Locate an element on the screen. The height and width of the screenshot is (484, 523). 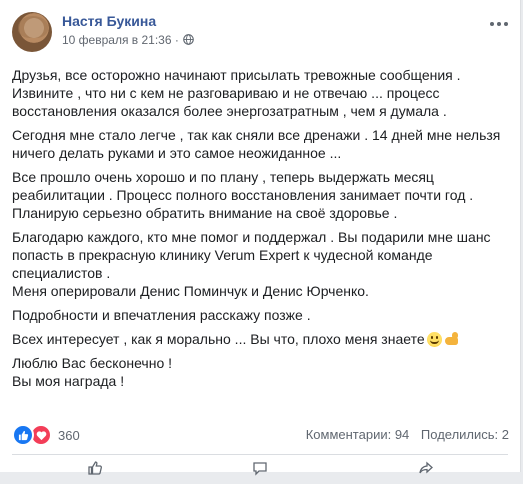
muscle-emoji-icon is located at coordinates (451, 339).